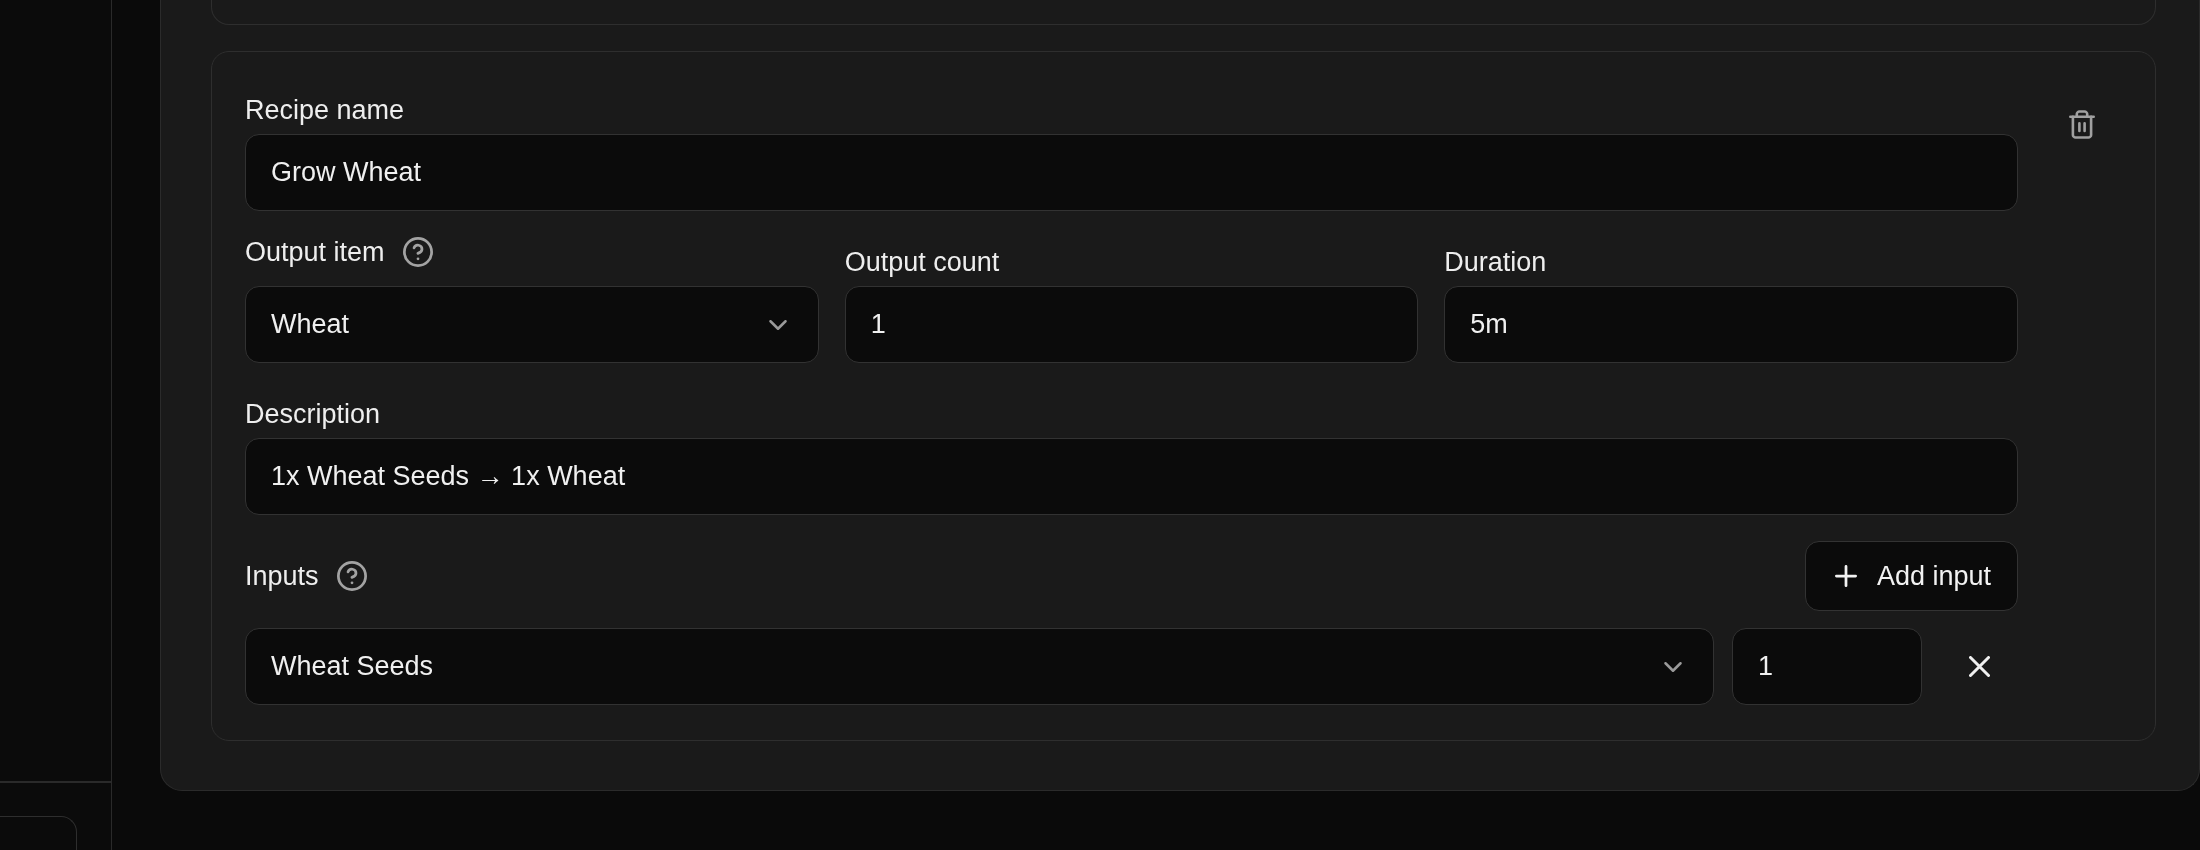  Describe the element at coordinates (922, 262) in the screenshot. I see `field-label: Output count` at that location.